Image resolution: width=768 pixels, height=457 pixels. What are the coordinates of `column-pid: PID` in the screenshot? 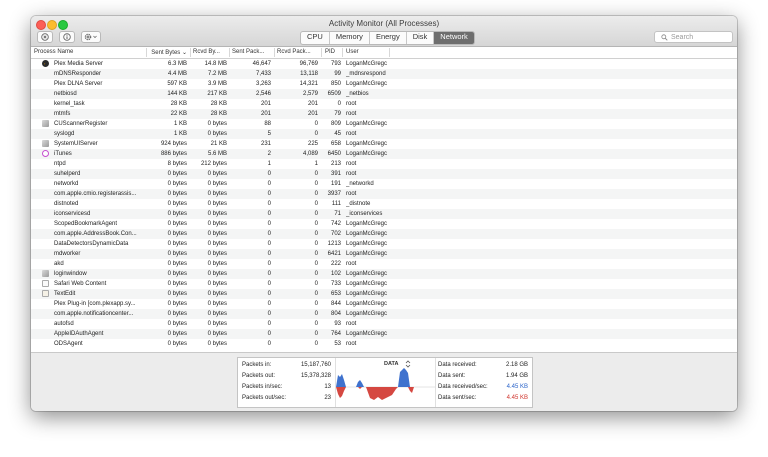 It's located at (330, 52).